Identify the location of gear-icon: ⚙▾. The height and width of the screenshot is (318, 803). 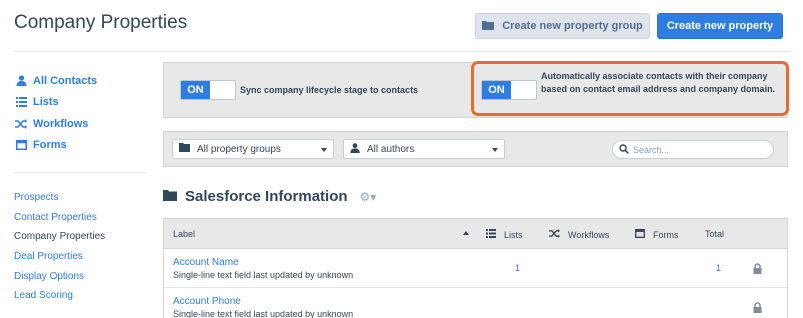
(368, 197).